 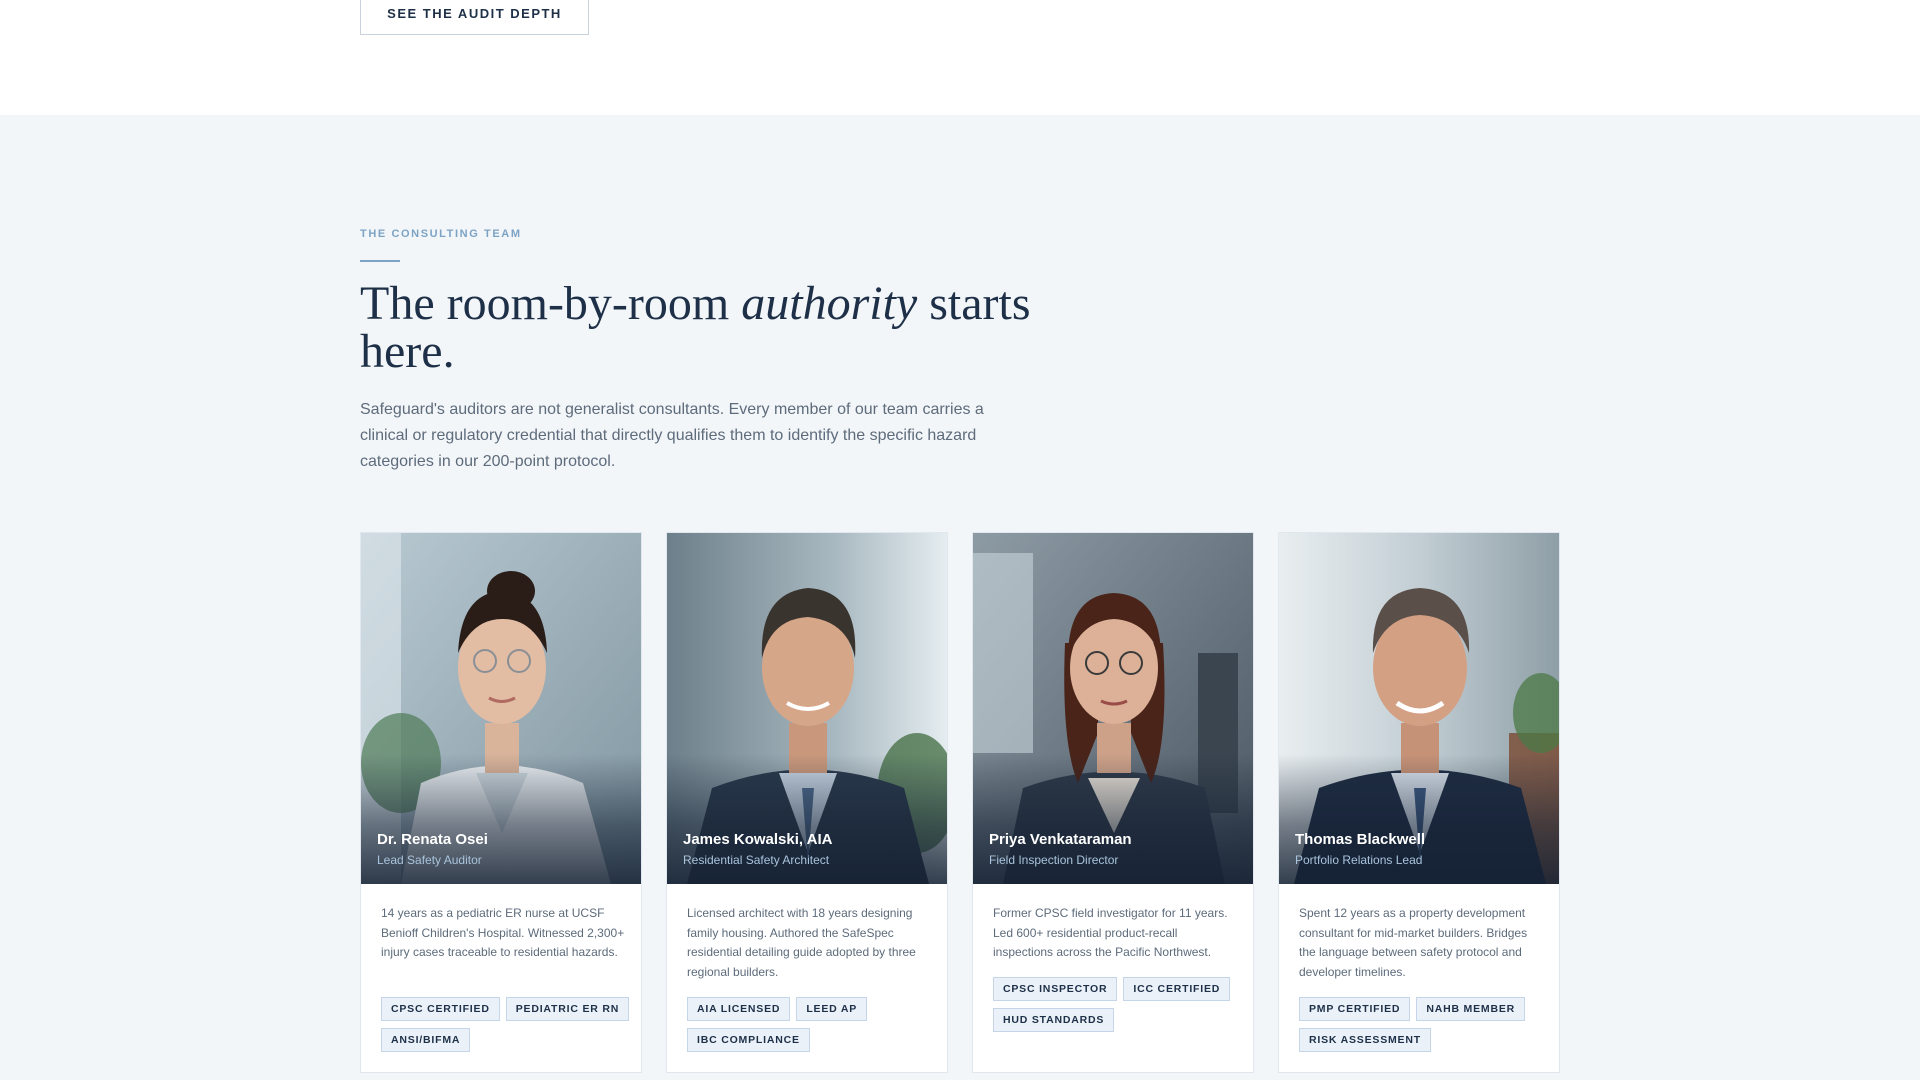 What do you see at coordinates (429, 860) in the screenshot?
I see `member-role: Lead Safety Auditor` at bounding box center [429, 860].